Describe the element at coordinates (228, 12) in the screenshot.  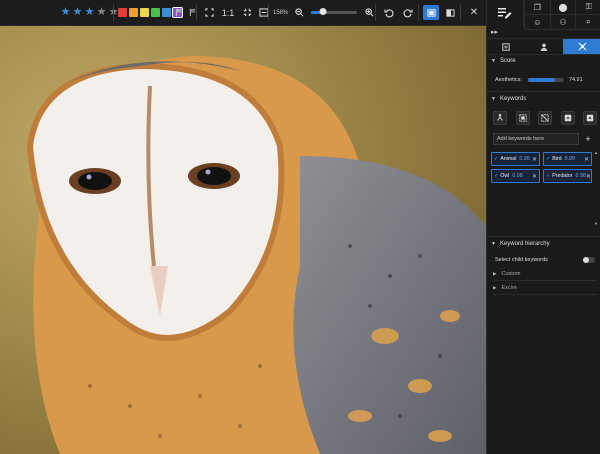
I see `actual-size-button: 1:1` at that location.